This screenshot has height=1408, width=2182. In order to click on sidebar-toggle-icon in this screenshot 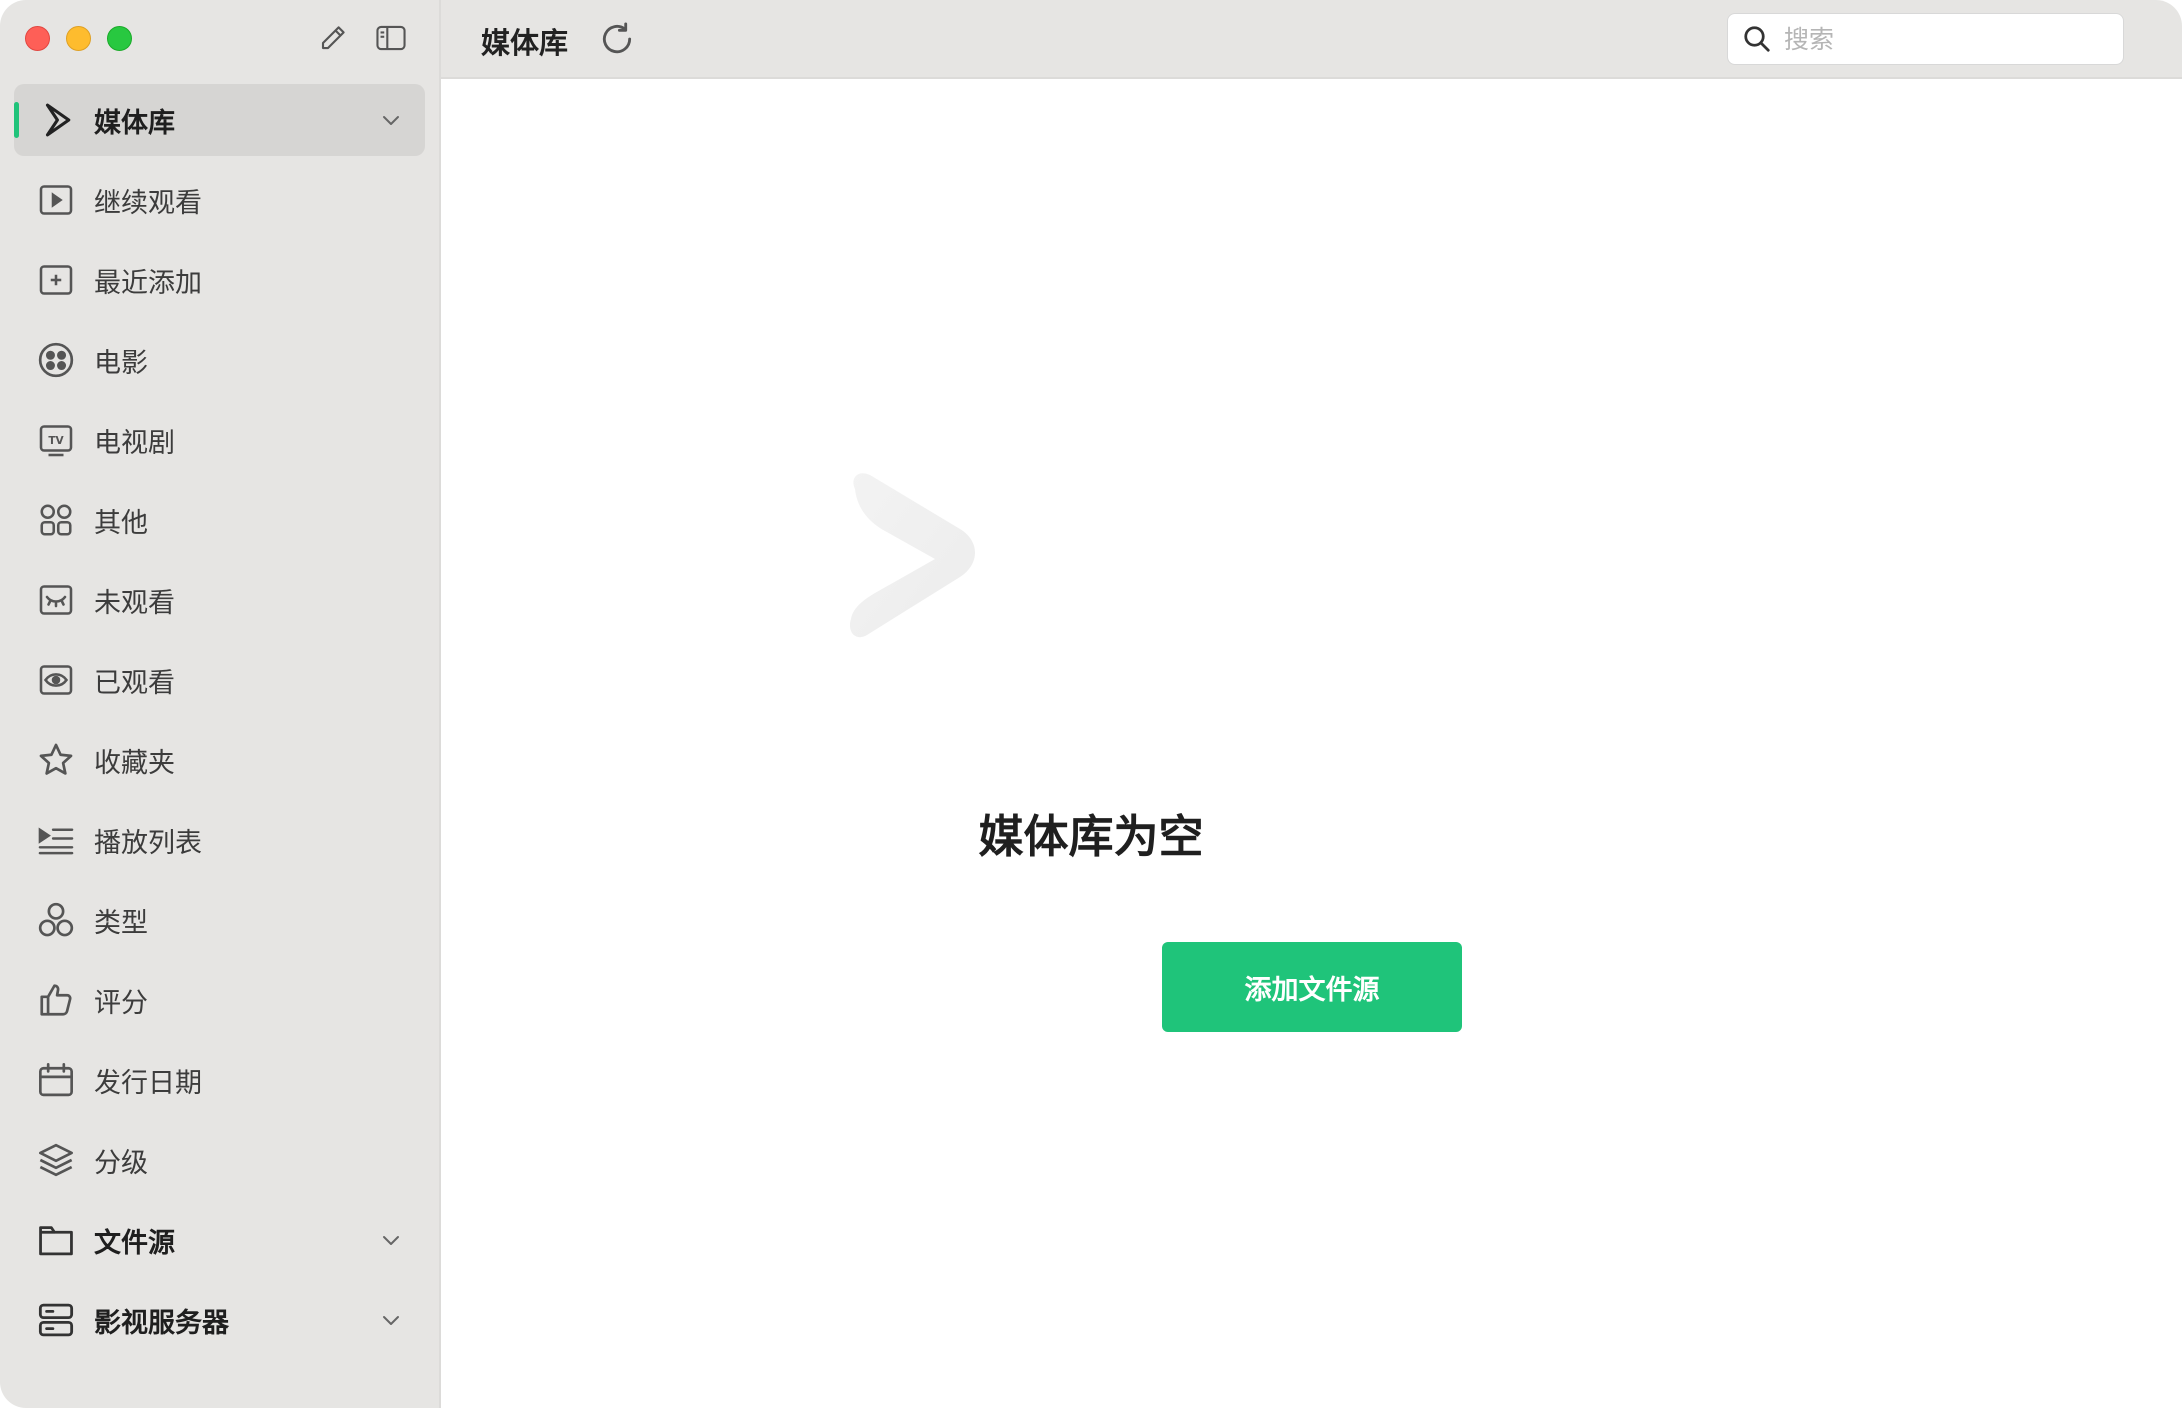, I will do `click(391, 38)`.